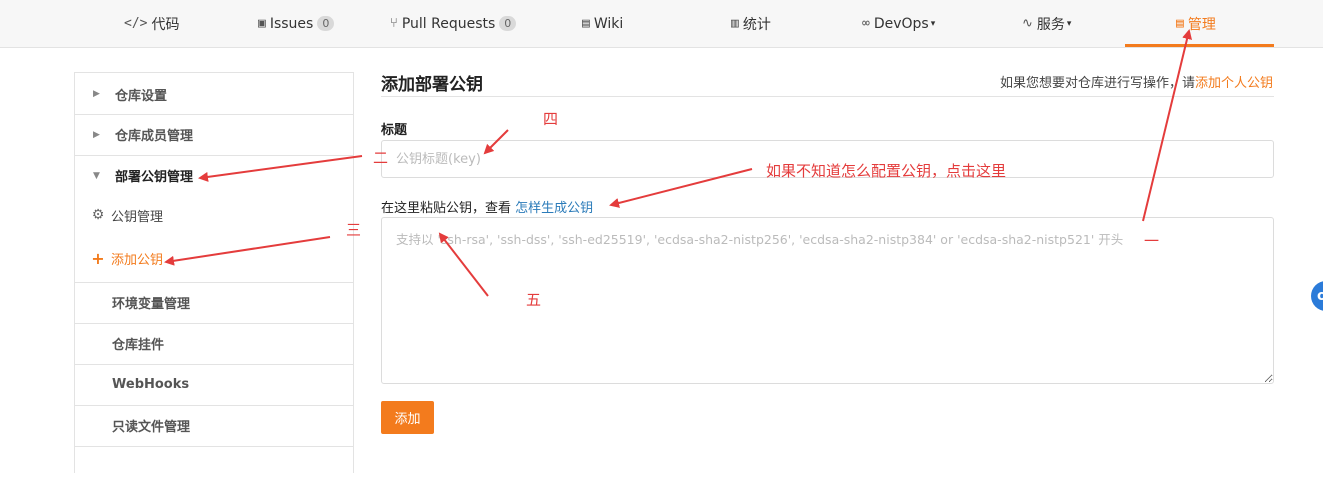 The height and width of the screenshot is (486, 1323). I want to click on arrow-to-manage-tab, so click(1167, 125).